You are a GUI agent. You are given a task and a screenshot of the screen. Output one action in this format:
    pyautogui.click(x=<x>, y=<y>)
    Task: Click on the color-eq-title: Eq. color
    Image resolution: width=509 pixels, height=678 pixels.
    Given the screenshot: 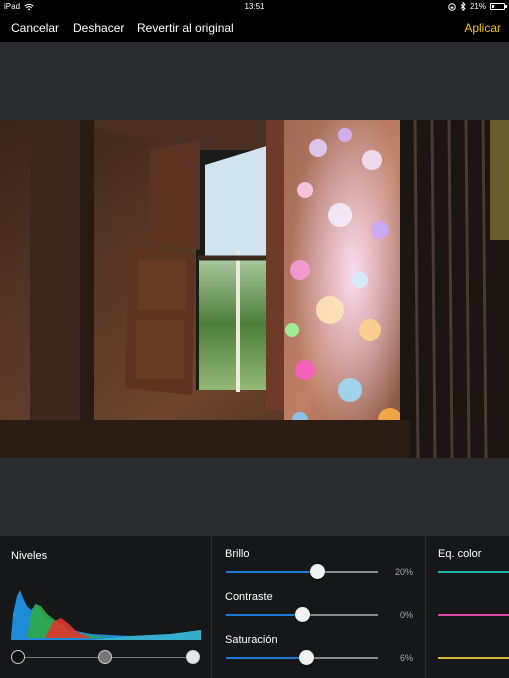 What is the action you would take?
    pyautogui.click(x=460, y=554)
    